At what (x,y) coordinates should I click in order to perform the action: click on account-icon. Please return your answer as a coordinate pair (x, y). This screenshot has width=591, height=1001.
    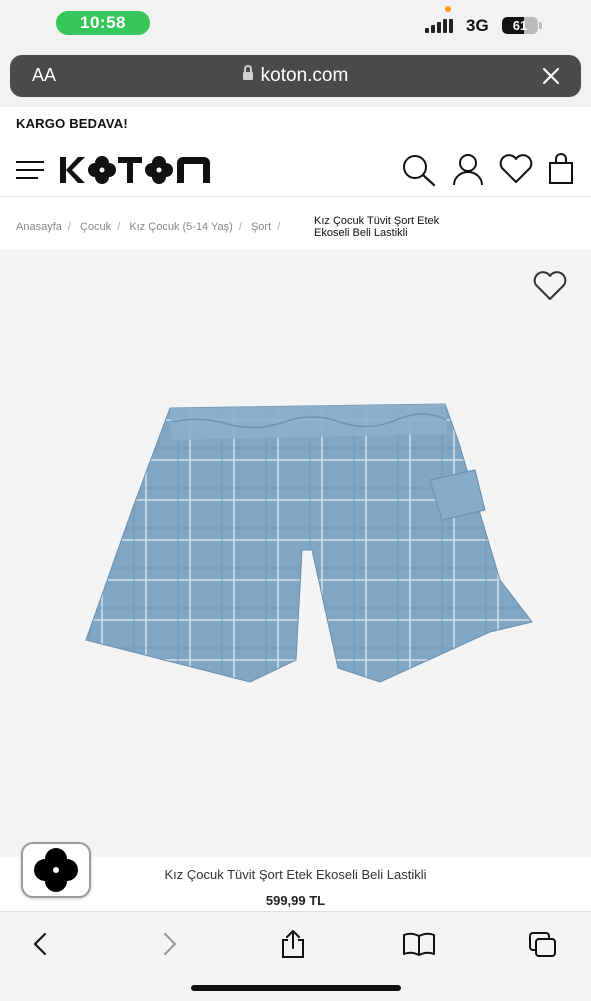
    Looking at the image, I should click on (468, 170).